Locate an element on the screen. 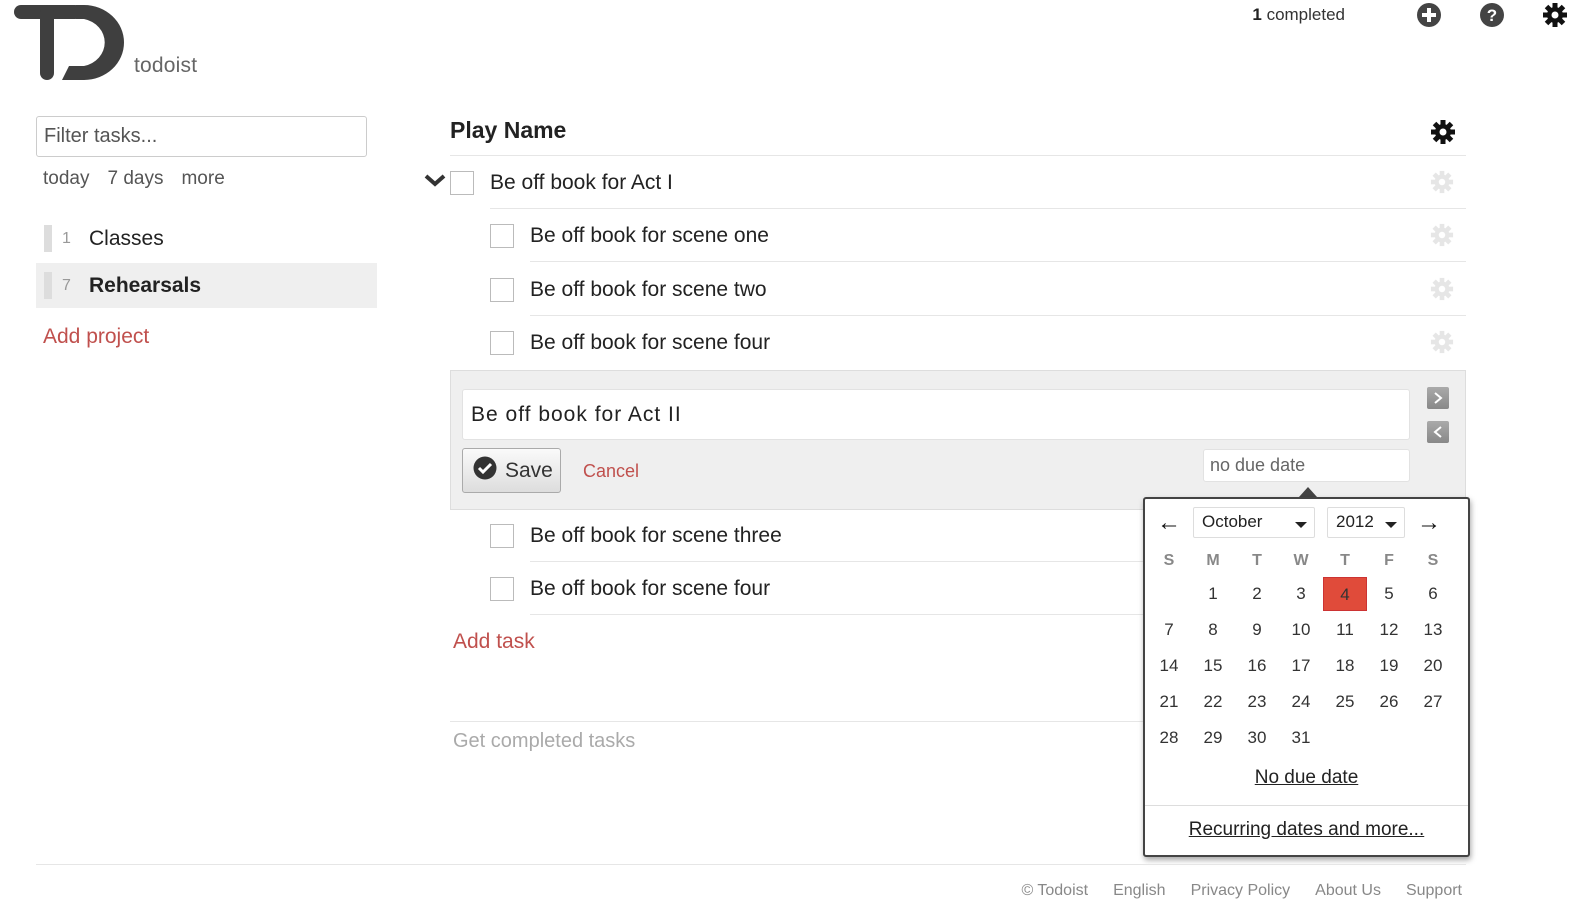 Image resolution: width=1580 pixels, height=900 pixels. save-label: Save is located at coordinates (529, 470).